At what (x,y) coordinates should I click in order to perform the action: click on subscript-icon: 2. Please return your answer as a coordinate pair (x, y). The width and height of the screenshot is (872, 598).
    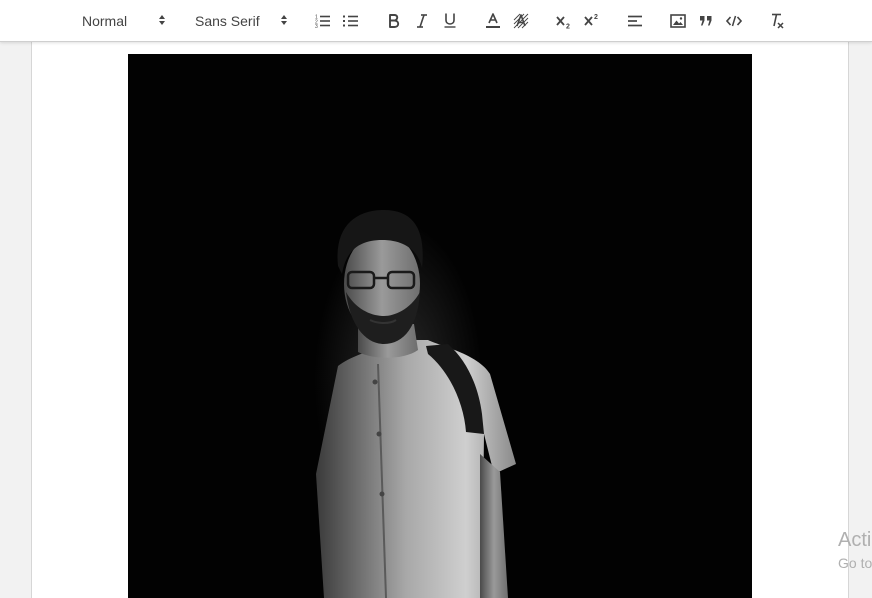
    Looking at the image, I should click on (563, 22).